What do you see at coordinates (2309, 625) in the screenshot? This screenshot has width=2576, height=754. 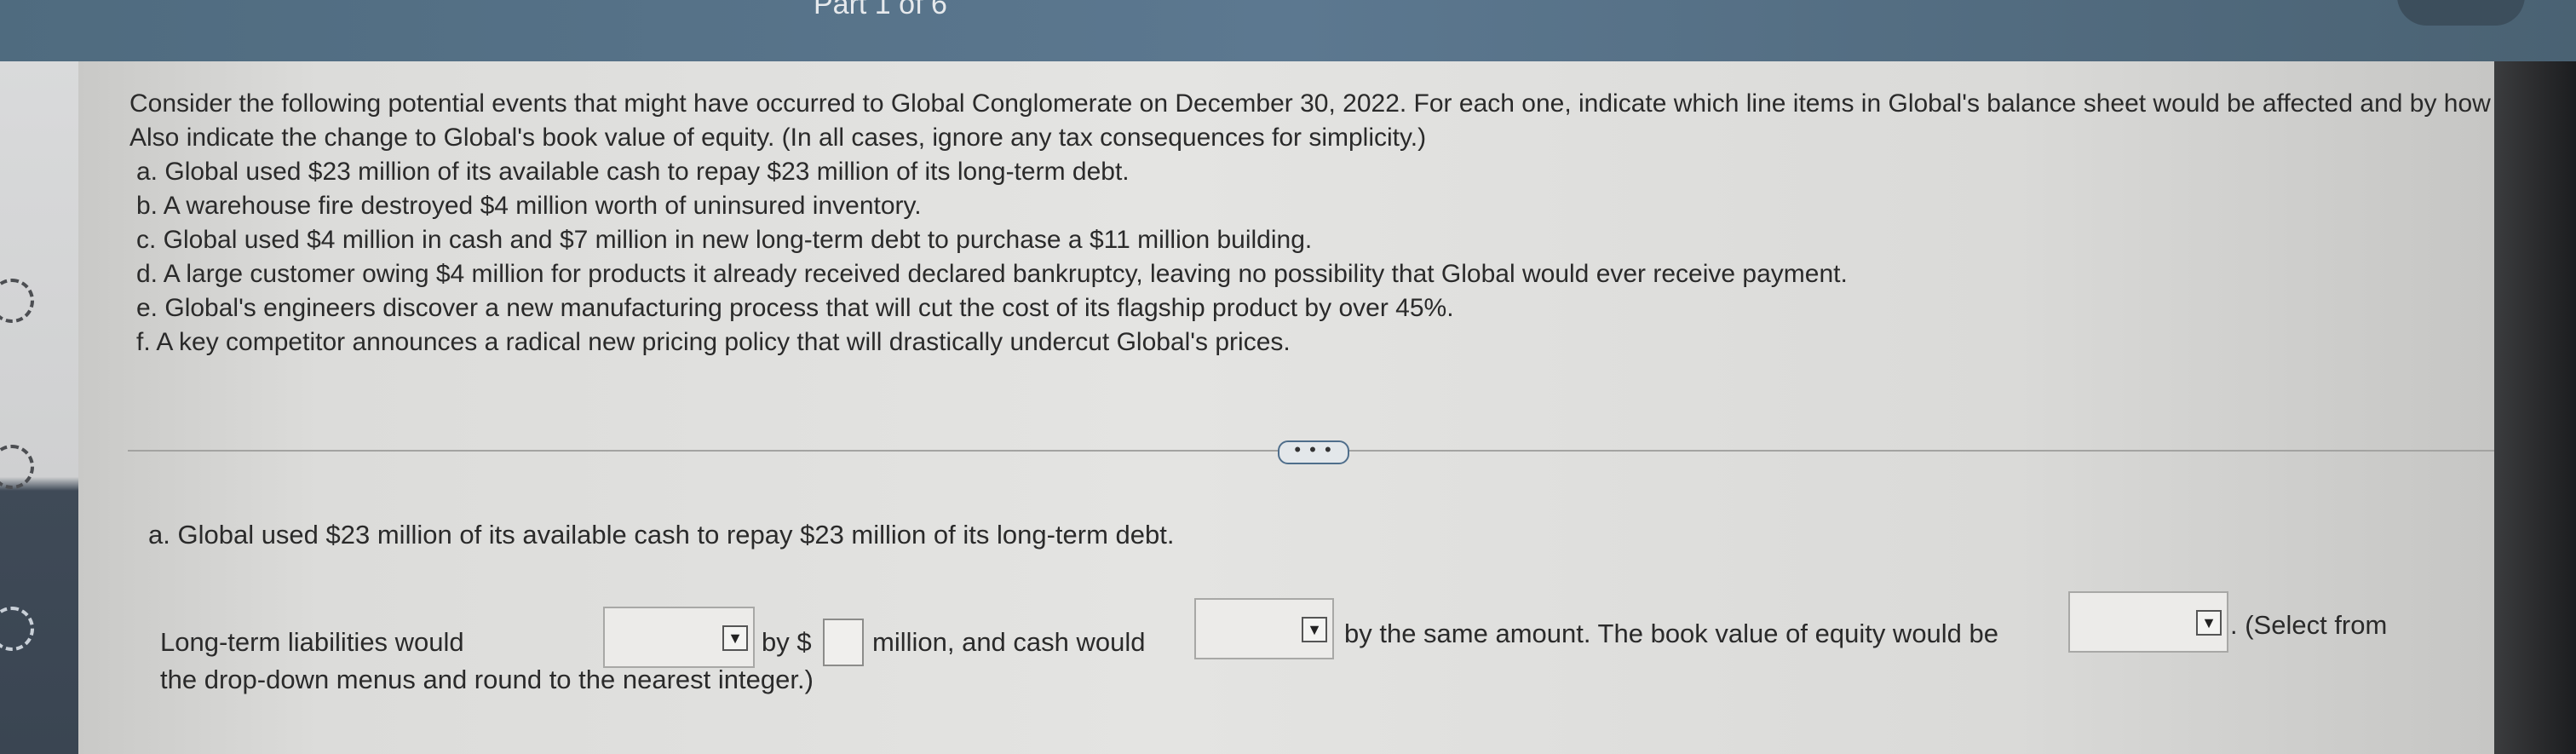 I see `answer-text-5: . (Select from` at bounding box center [2309, 625].